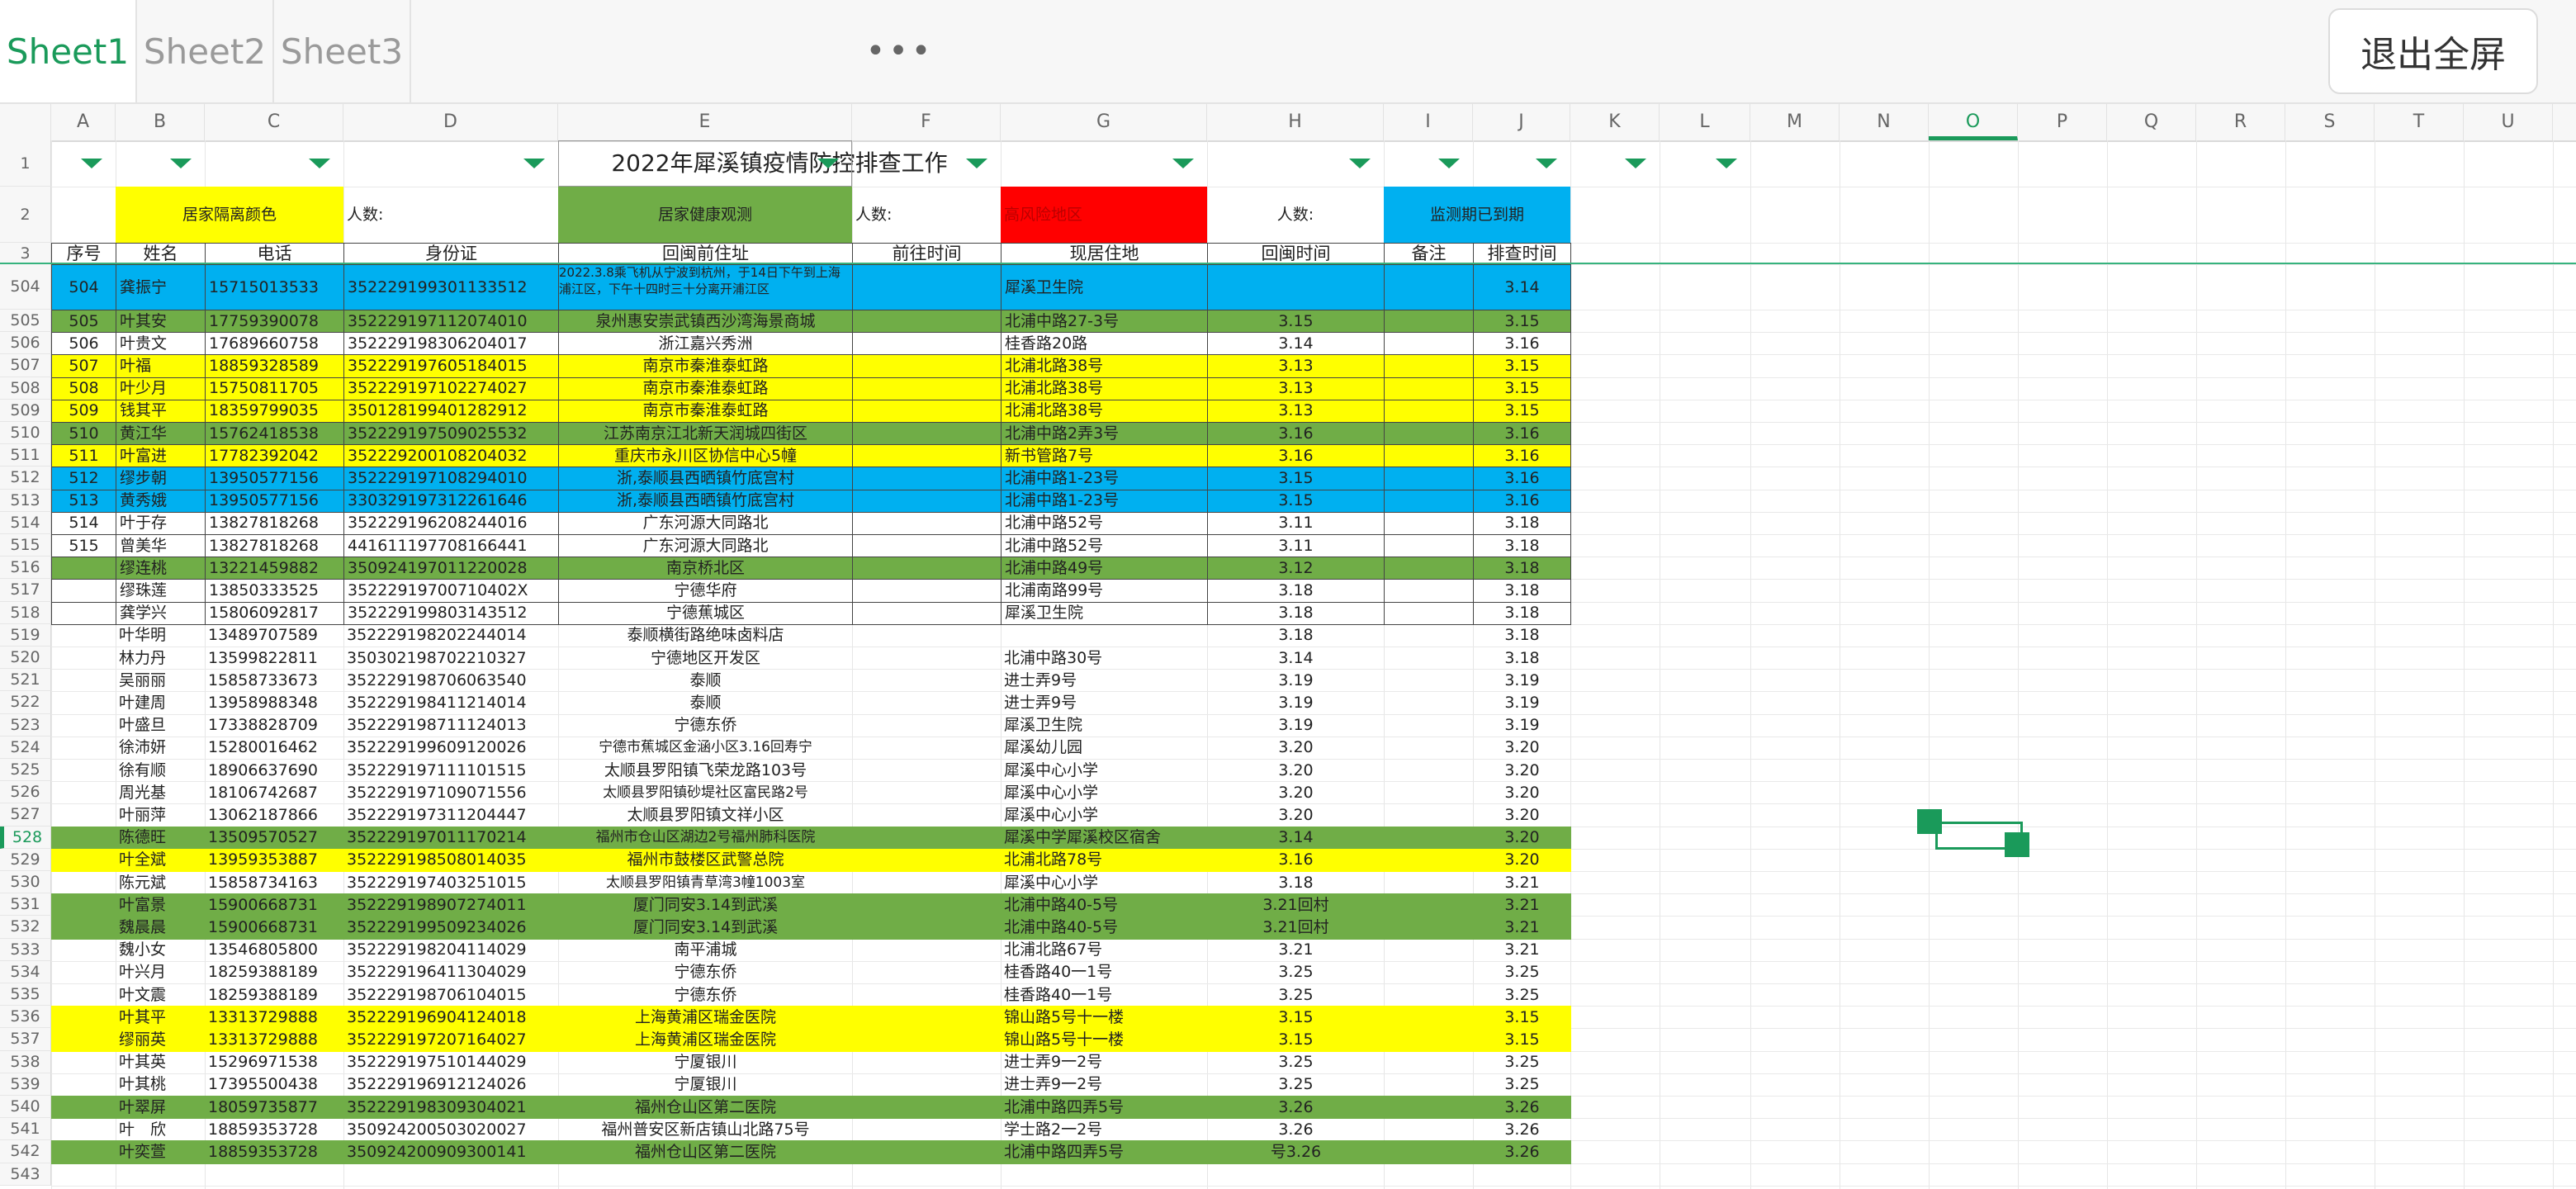 Image resolution: width=2576 pixels, height=1189 pixels. Describe the element at coordinates (451, 950) in the screenshot. I see `cell-身份证-533: 352229198204114029` at that location.